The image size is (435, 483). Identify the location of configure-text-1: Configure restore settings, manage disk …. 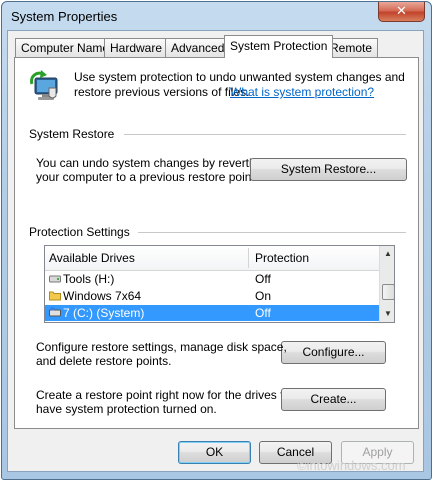
(161, 347).